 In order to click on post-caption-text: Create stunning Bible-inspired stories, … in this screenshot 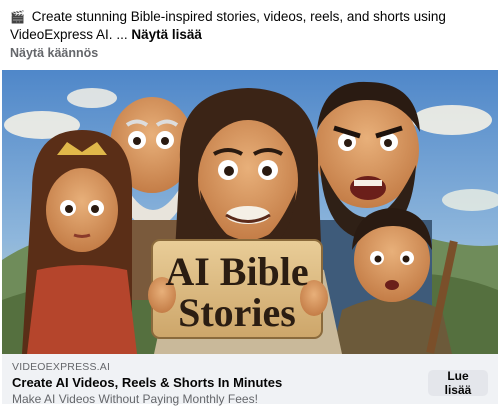, I will do `click(228, 25)`.